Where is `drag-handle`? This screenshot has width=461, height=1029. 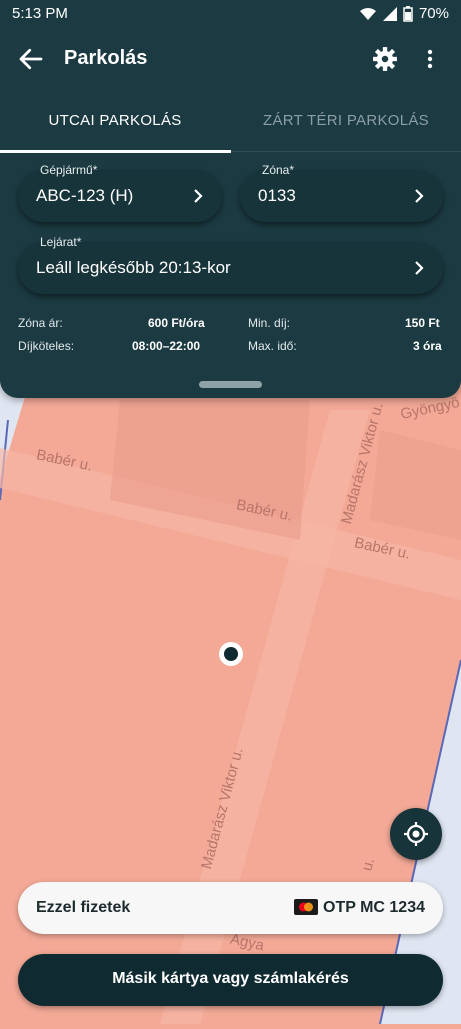 drag-handle is located at coordinates (230, 384).